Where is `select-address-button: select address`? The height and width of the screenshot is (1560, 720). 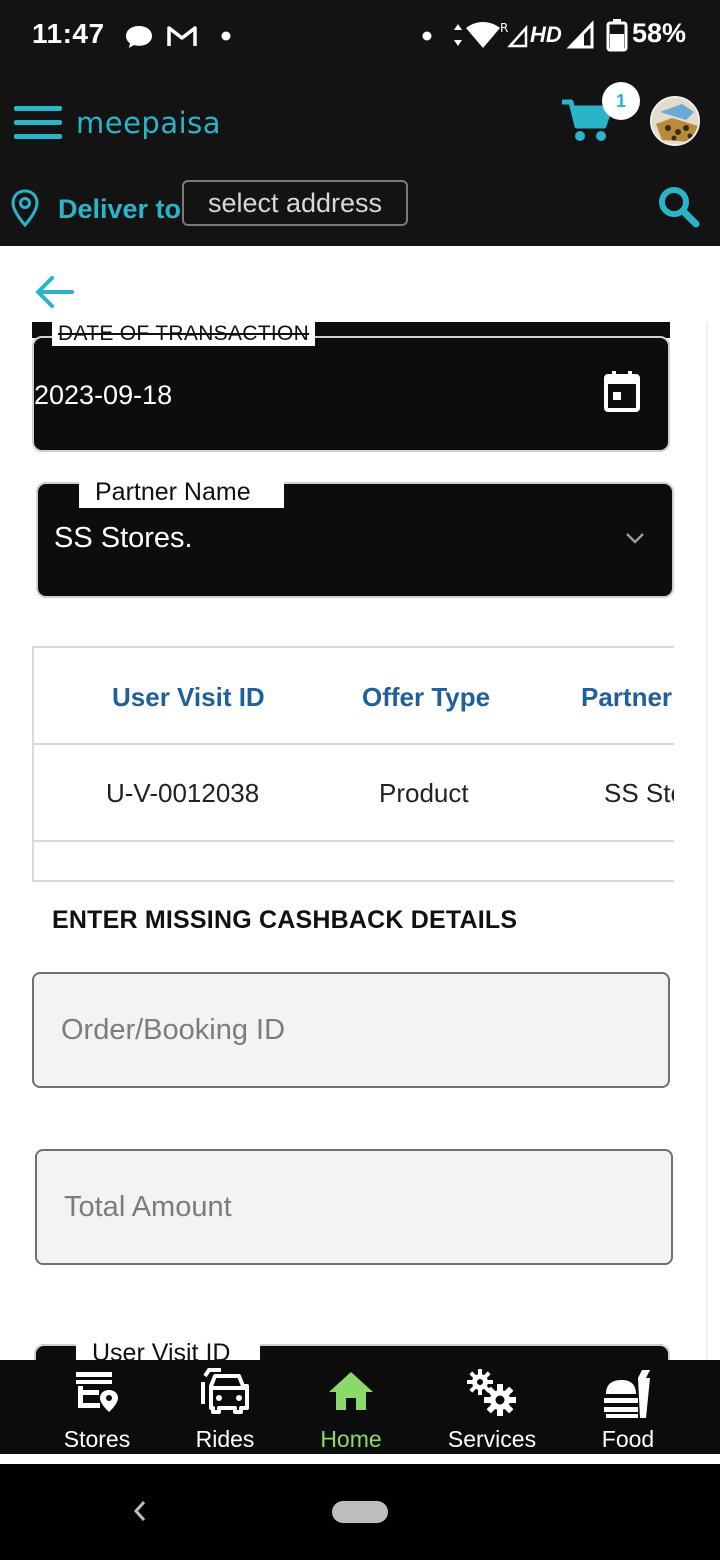 select-address-button: select address is located at coordinates (295, 203).